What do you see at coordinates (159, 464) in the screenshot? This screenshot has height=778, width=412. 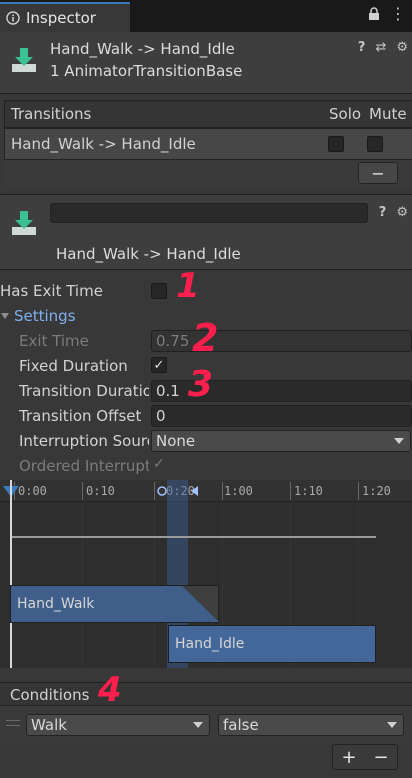 I see `ordered-interruption-checkbox: ✓` at bounding box center [159, 464].